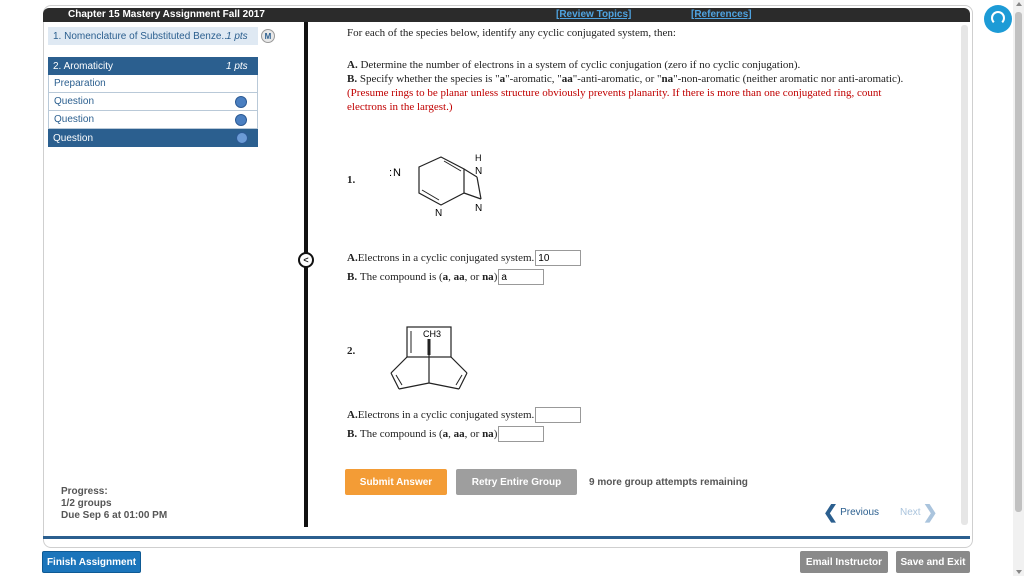 This screenshot has width=1024, height=576. I want to click on scroll-up-icon, so click(1019, 4).